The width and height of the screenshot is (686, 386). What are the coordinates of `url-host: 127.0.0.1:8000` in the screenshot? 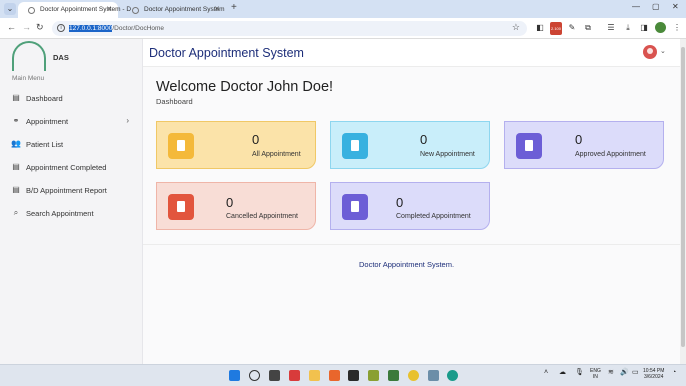 It's located at (91, 28).